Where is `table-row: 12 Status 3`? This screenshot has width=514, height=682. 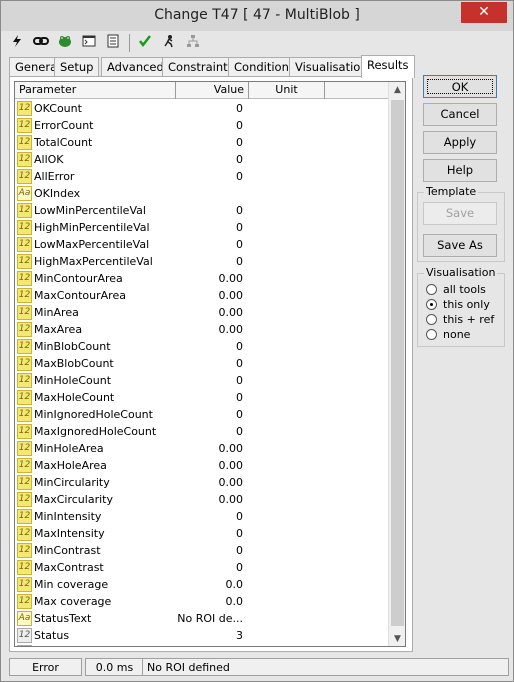 table-row: 12 Status 3 is located at coordinates (202, 635).